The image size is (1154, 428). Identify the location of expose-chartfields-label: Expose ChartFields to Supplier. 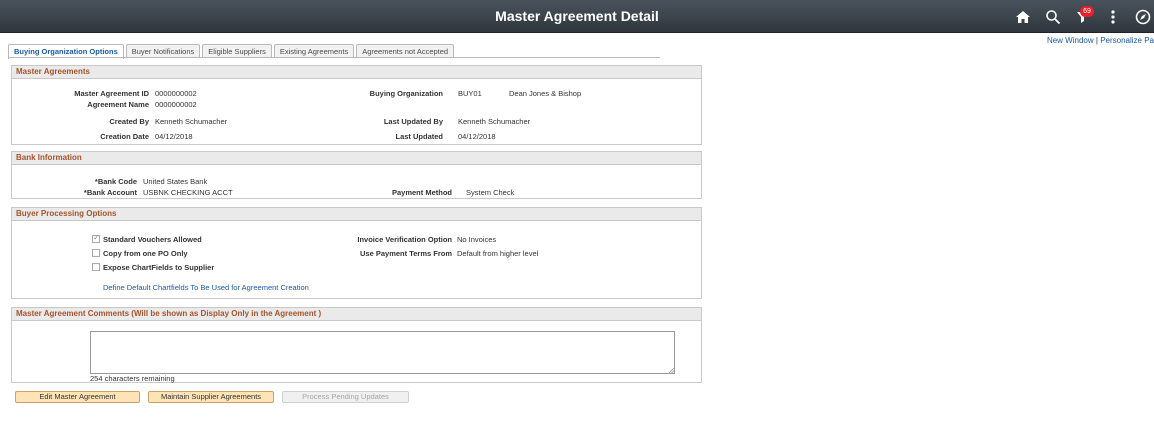
(159, 267).